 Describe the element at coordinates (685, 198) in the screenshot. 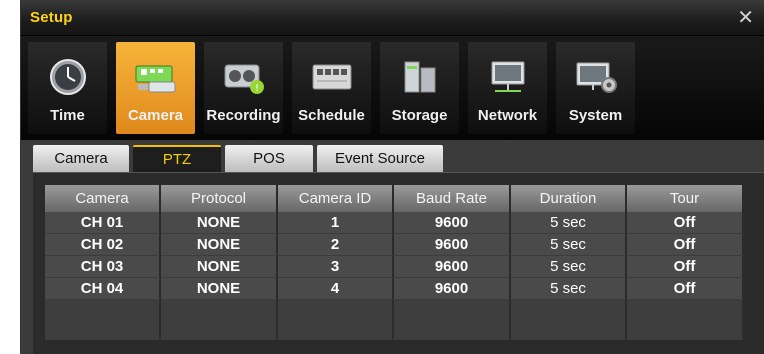

I see `column-header-tour: Tour` at that location.